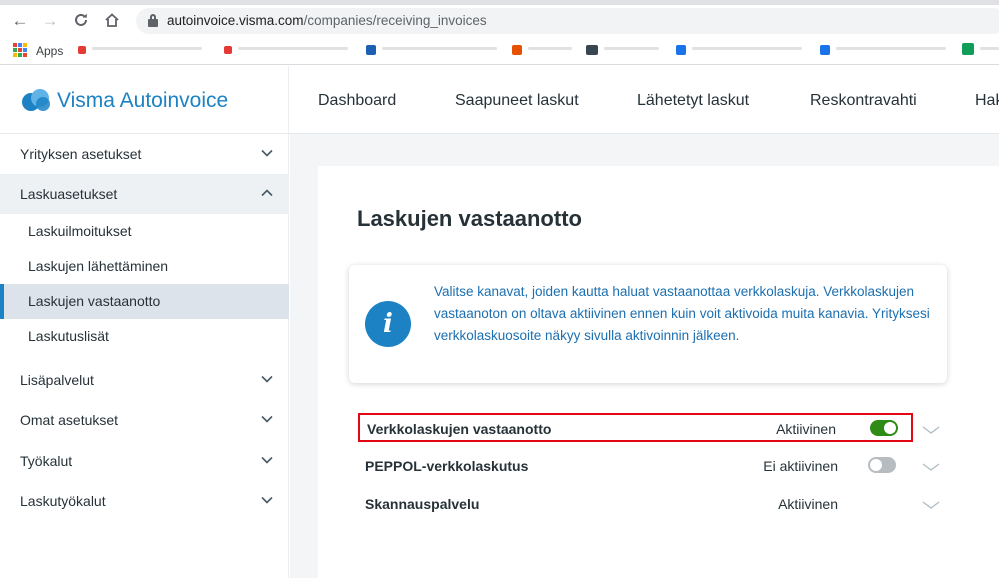  Describe the element at coordinates (447, 466) in the screenshot. I see `channel-name: PEPPOL-verkkolaskutus` at that location.